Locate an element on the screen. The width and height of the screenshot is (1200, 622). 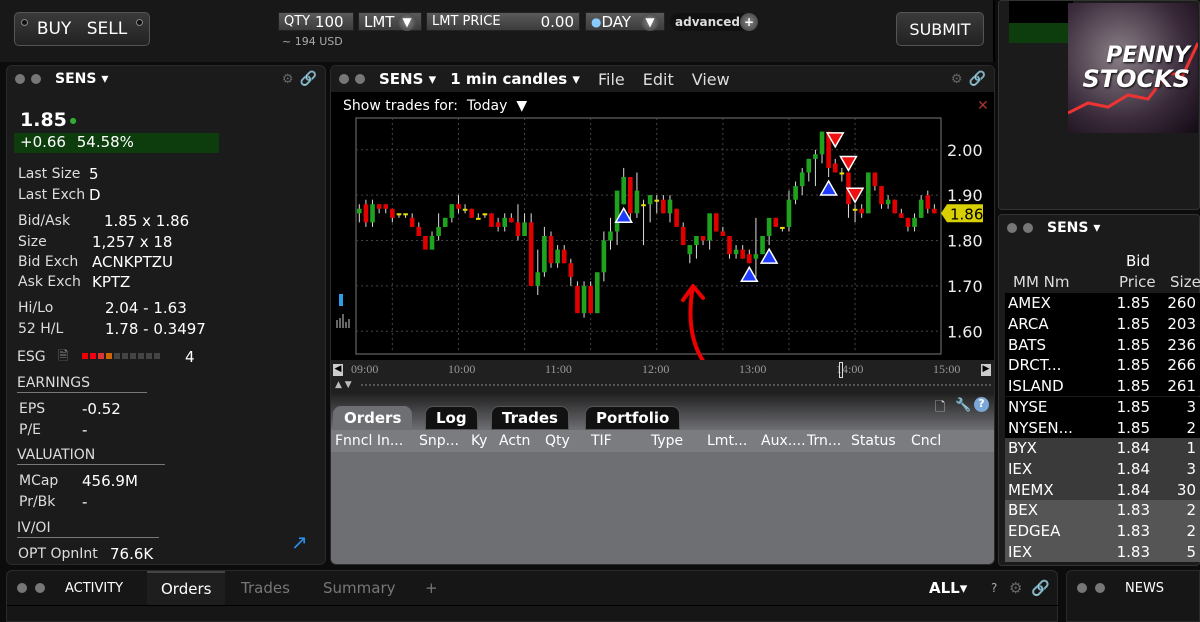
orders-column-header: TIF is located at coordinates (621, 441).